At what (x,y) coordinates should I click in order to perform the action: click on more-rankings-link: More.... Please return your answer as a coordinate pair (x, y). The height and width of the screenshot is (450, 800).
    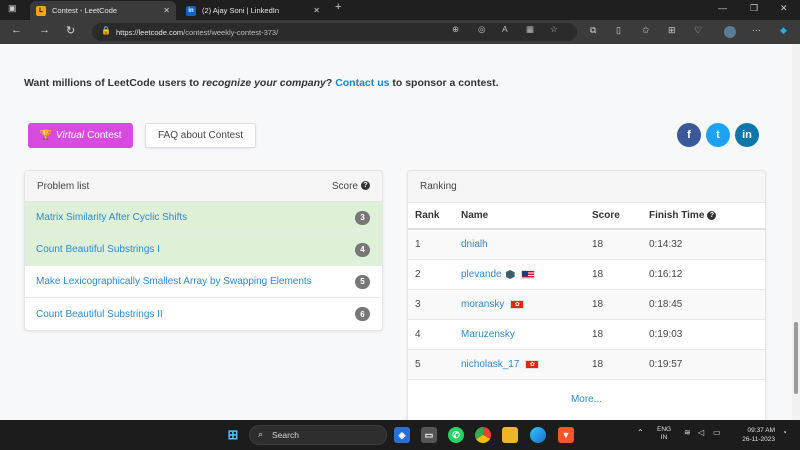
    Looking at the image, I should click on (586, 399).